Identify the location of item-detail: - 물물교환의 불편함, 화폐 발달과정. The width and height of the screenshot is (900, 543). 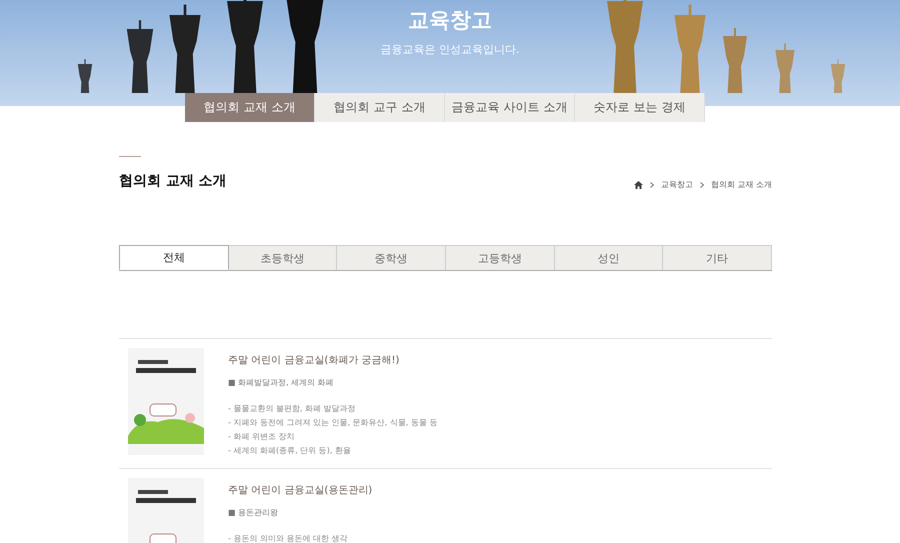
(292, 409).